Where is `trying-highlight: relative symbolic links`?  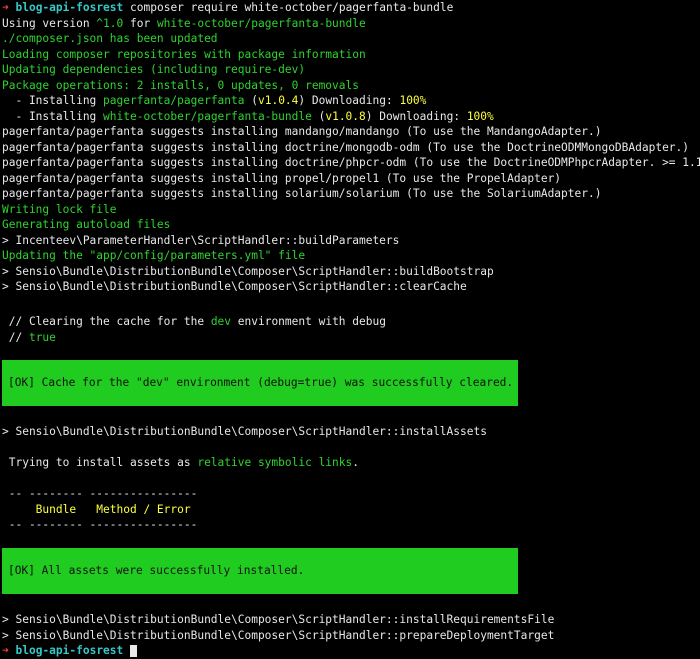
trying-highlight: relative symbolic links is located at coordinates (275, 462).